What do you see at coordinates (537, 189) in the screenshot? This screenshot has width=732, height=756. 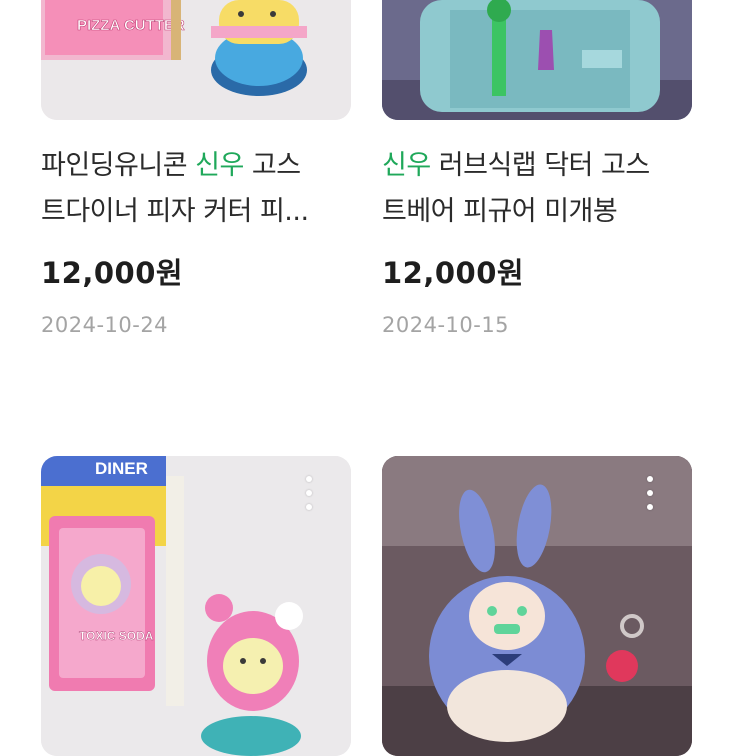 I see `product-title: 신우 러브식랩 닥터 고스 트베어 피규어 미개봉` at bounding box center [537, 189].